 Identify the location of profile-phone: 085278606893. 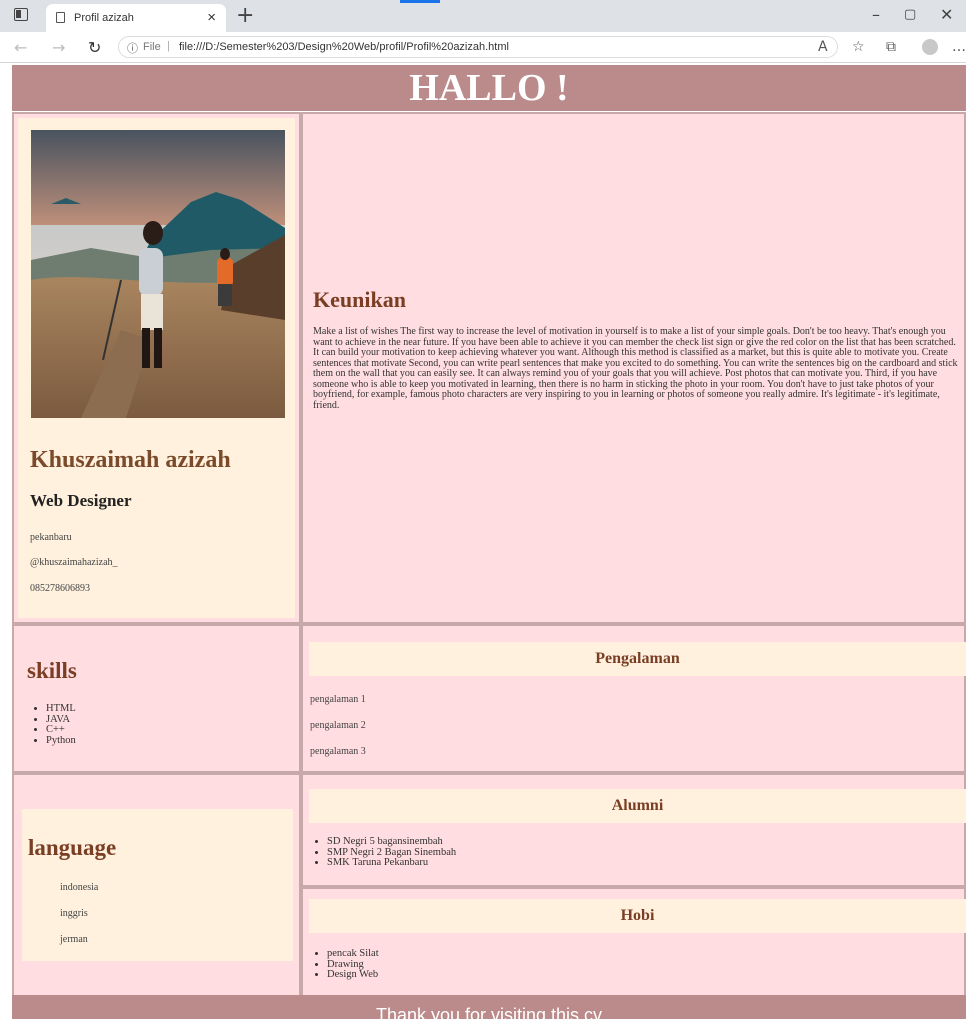
(60, 588).